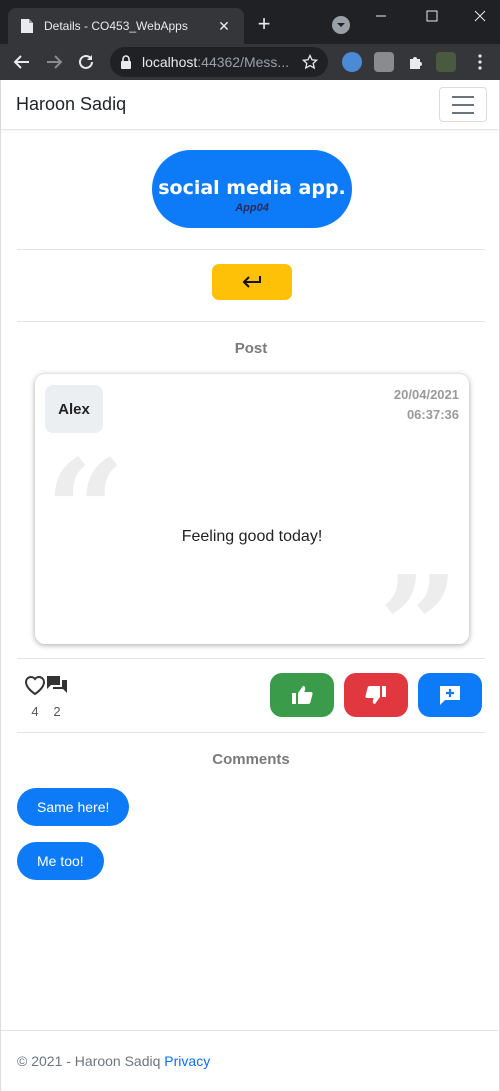 Image resolution: width=500 pixels, height=1091 pixels. What do you see at coordinates (22, 62) in the screenshot?
I see `back-arrow-icon` at bounding box center [22, 62].